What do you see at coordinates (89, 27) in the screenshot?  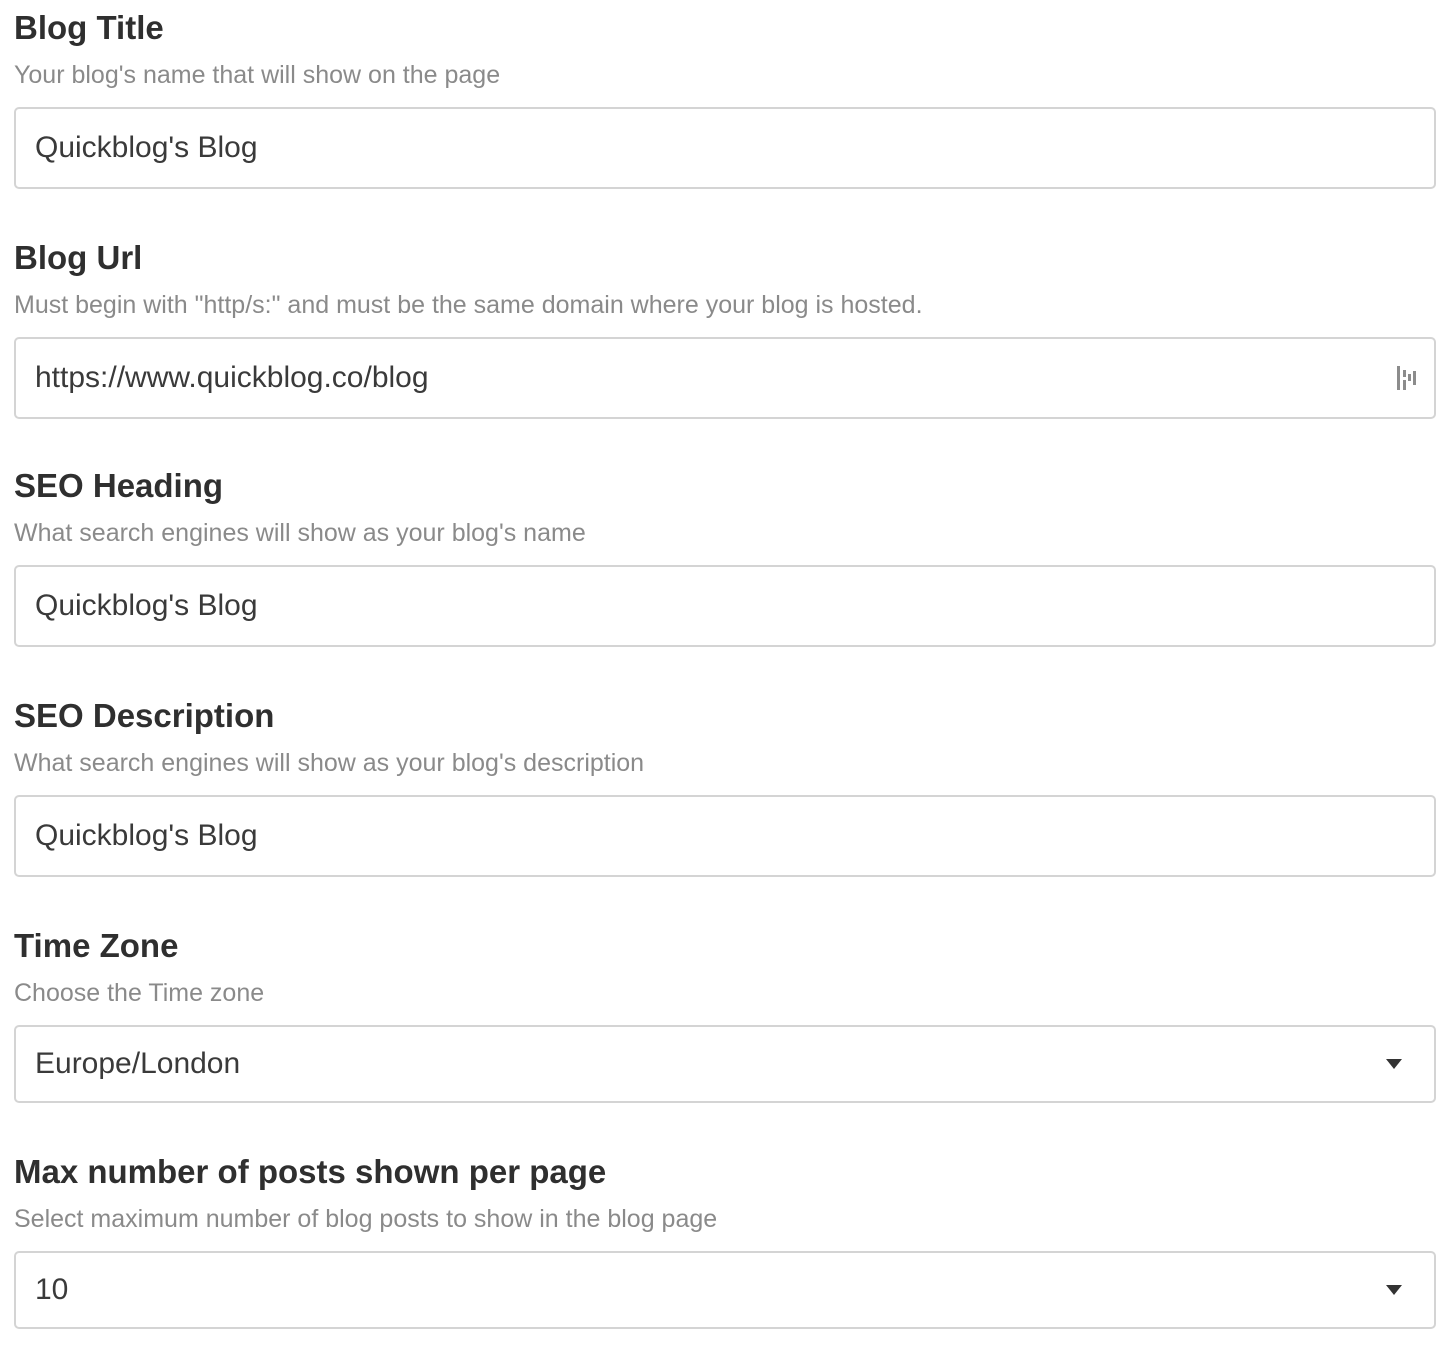 I see `blog-title-label: Blog Title` at bounding box center [89, 27].